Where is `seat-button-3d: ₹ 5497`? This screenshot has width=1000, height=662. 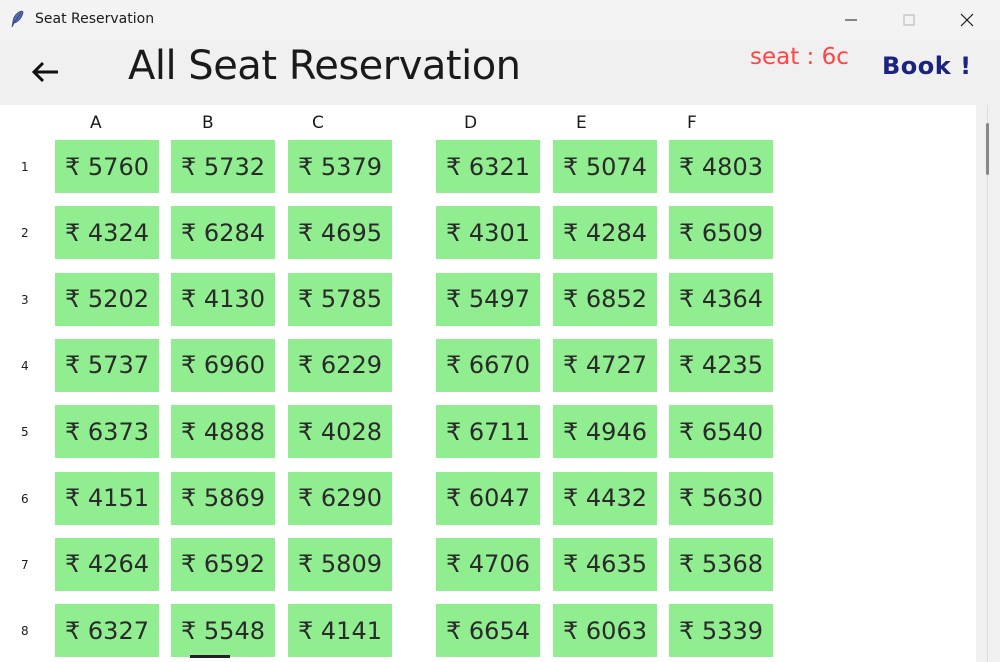
seat-button-3d: ₹ 5497 is located at coordinates (488, 299).